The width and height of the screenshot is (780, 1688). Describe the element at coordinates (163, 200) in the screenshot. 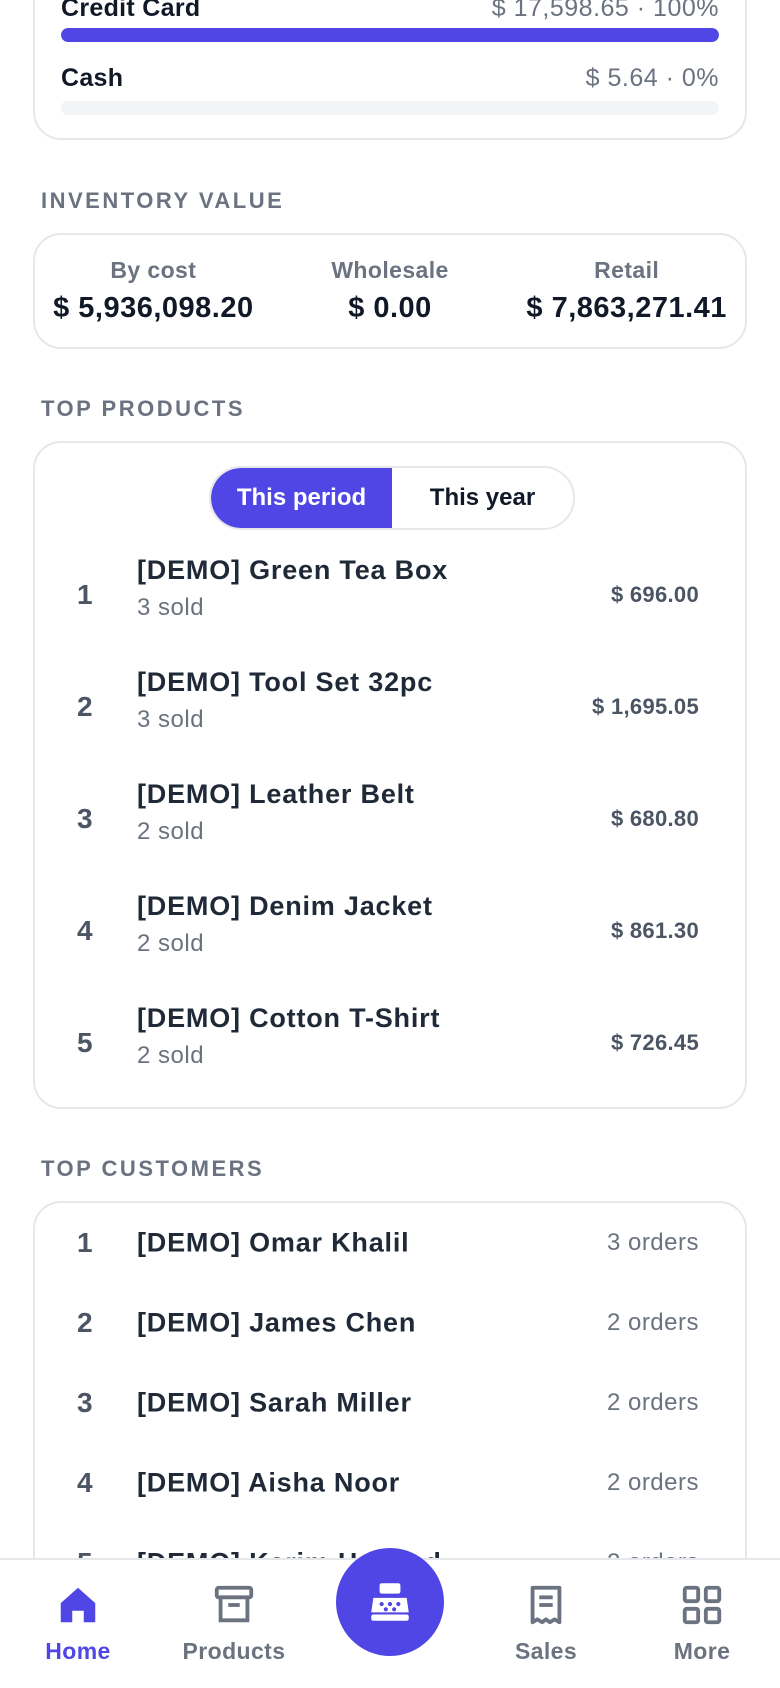

I see `inventory-section-title: INVENTORY VALUE` at that location.